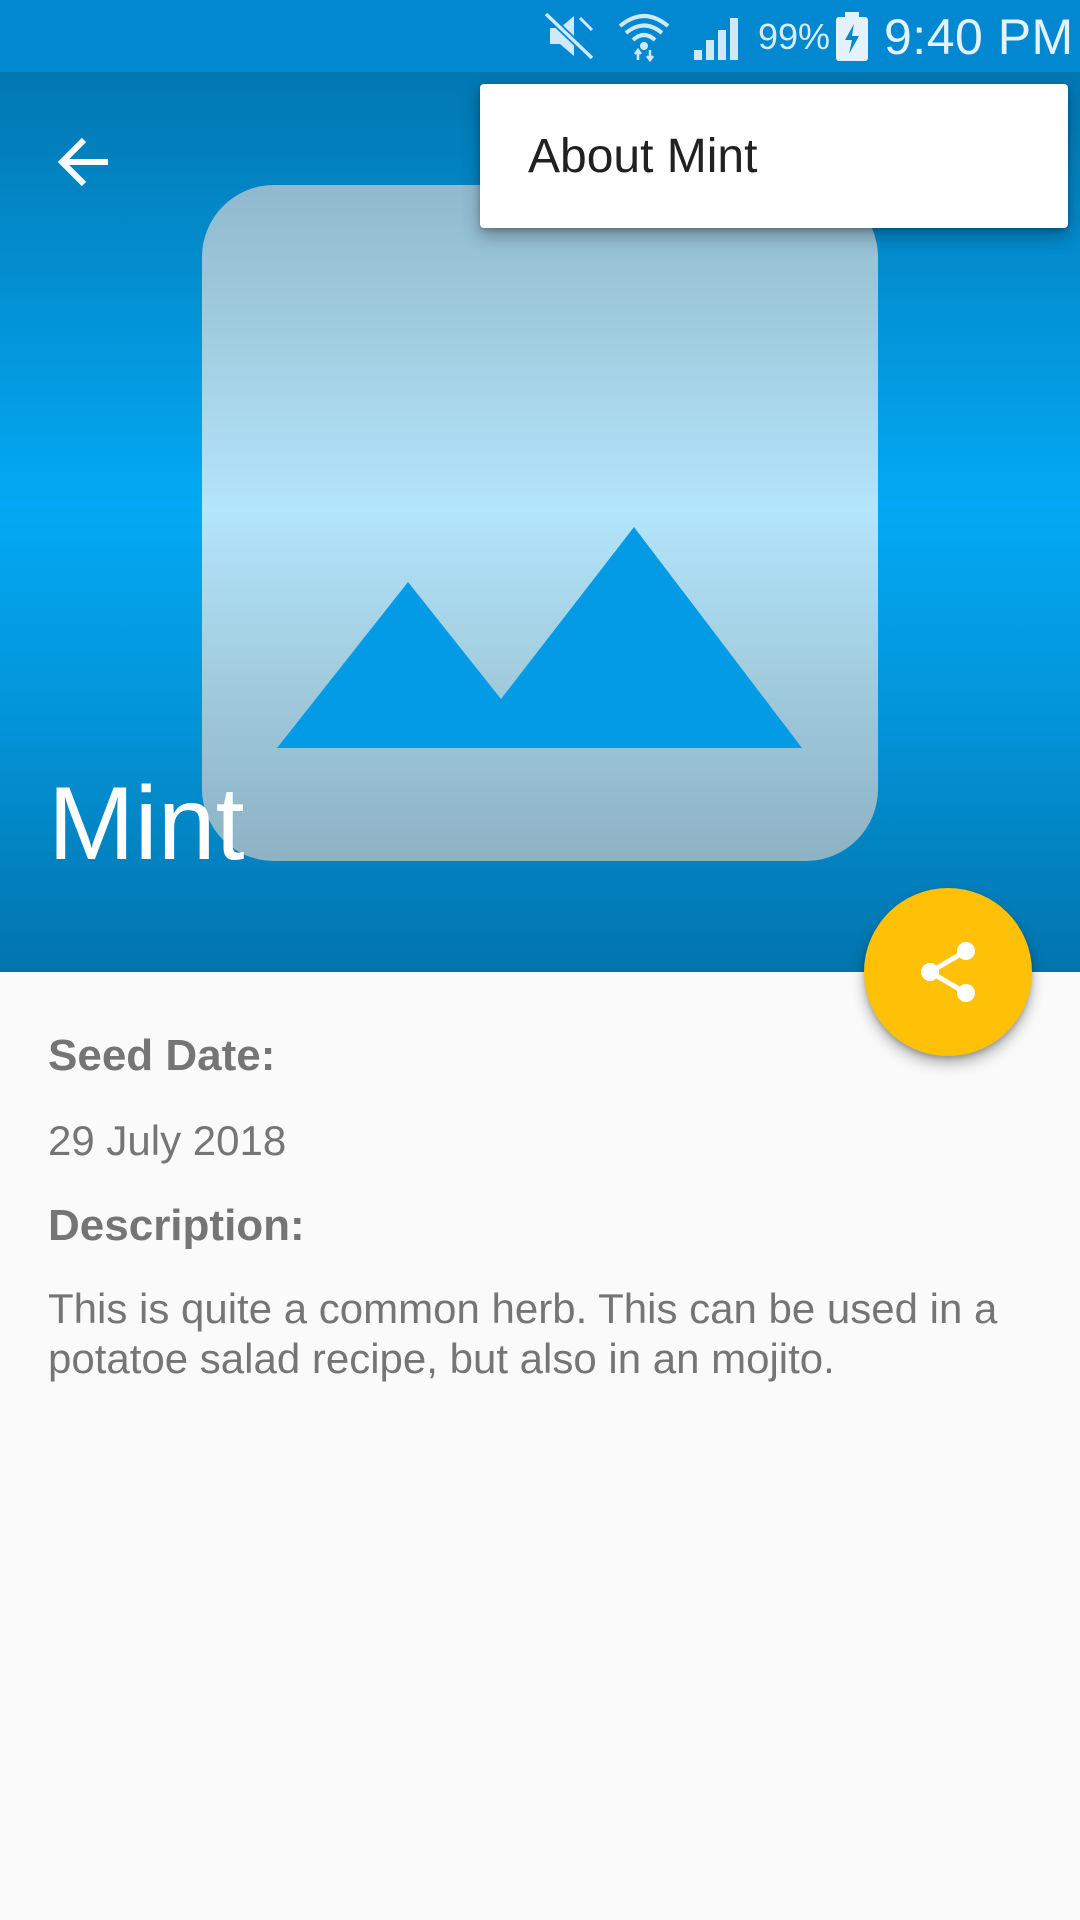 This screenshot has height=1920, width=1080. What do you see at coordinates (146, 824) in the screenshot?
I see `page-title: Mint` at bounding box center [146, 824].